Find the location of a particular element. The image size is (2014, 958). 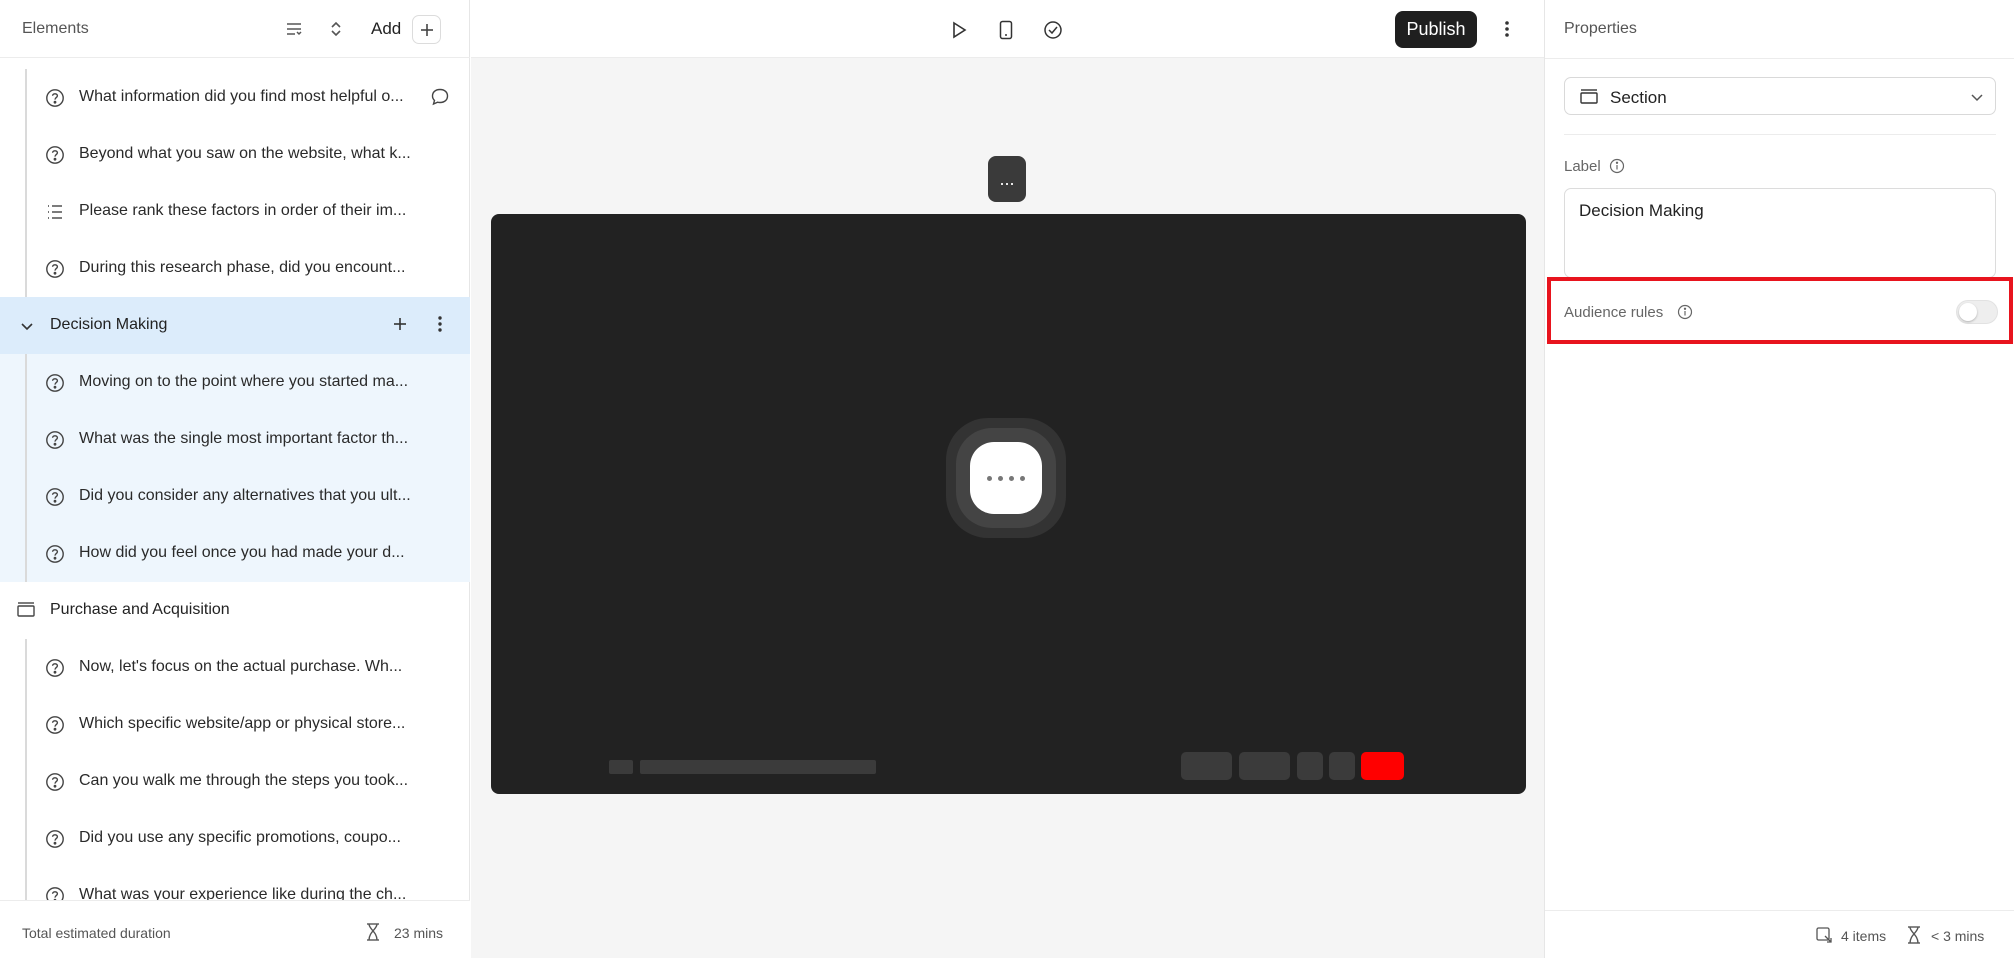

timestamp-placeholder is located at coordinates (621, 767).